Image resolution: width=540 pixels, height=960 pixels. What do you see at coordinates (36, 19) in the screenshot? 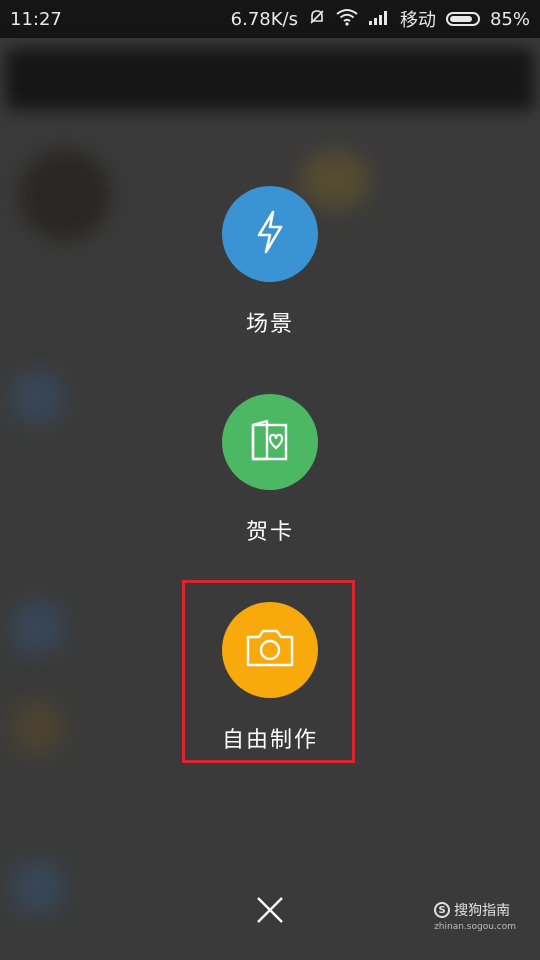
I see `status-time: 11:27` at bounding box center [36, 19].